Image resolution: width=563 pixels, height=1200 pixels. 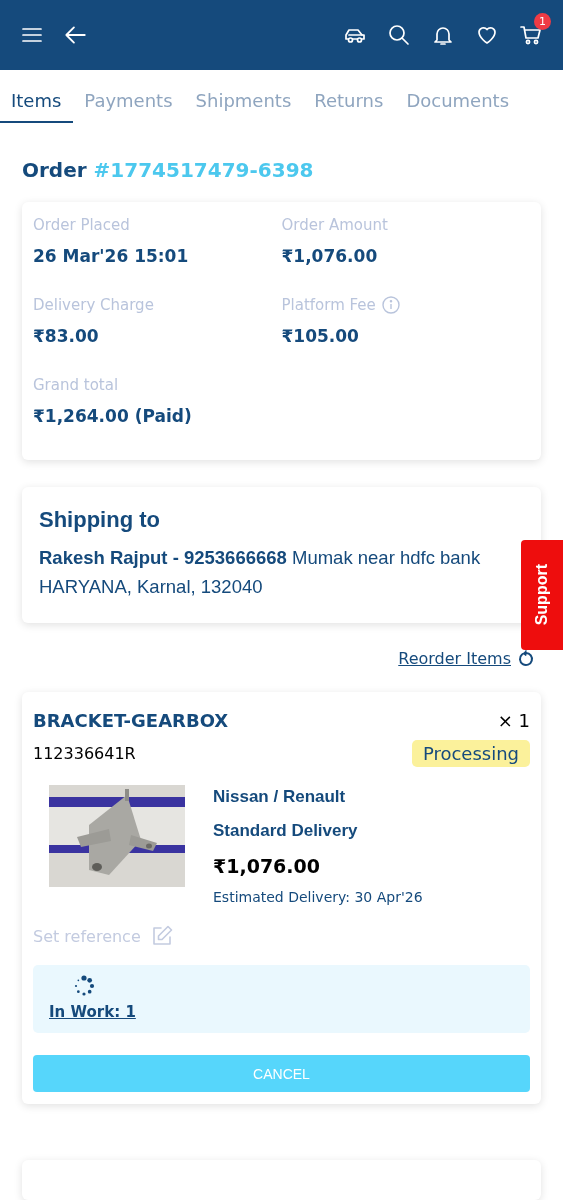 What do you see at coordinates (542, 595) in the screenshot?
I see `support-tab: Support` at bounding box center [542, 595].